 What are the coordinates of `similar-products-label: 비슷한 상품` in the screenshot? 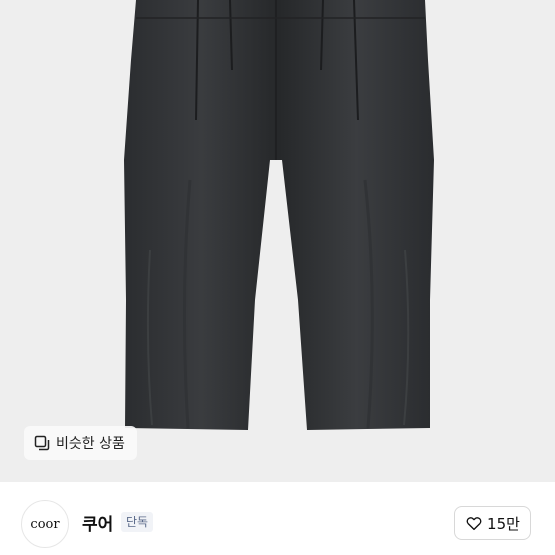 It's located at (90, 444).